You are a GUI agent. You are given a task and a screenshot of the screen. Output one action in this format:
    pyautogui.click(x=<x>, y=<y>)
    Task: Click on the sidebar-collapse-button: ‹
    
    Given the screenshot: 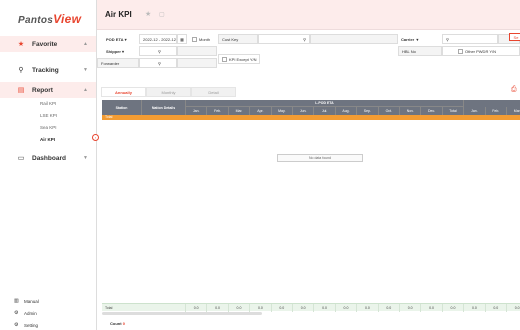 What is the action you would take?
    pyautogui.click(x=95, y=137)
    